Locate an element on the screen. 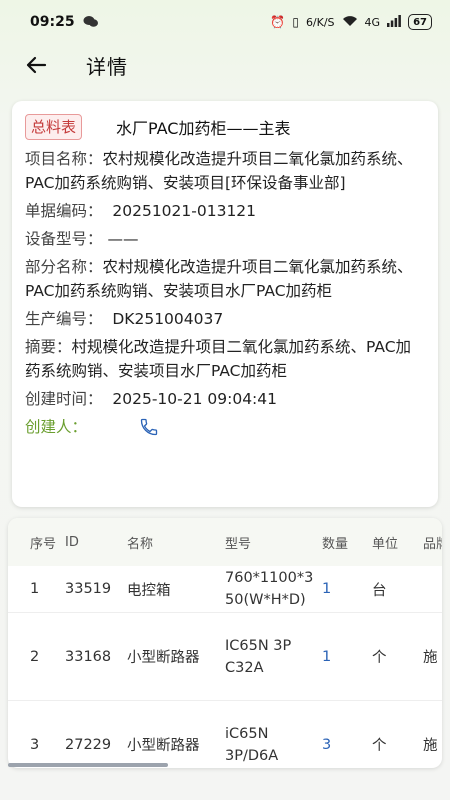 This screenshot has width=450, height=800. card-title-row: 总料表 水厂PAC加药柜——主表 is located at coordinates (225, 127).